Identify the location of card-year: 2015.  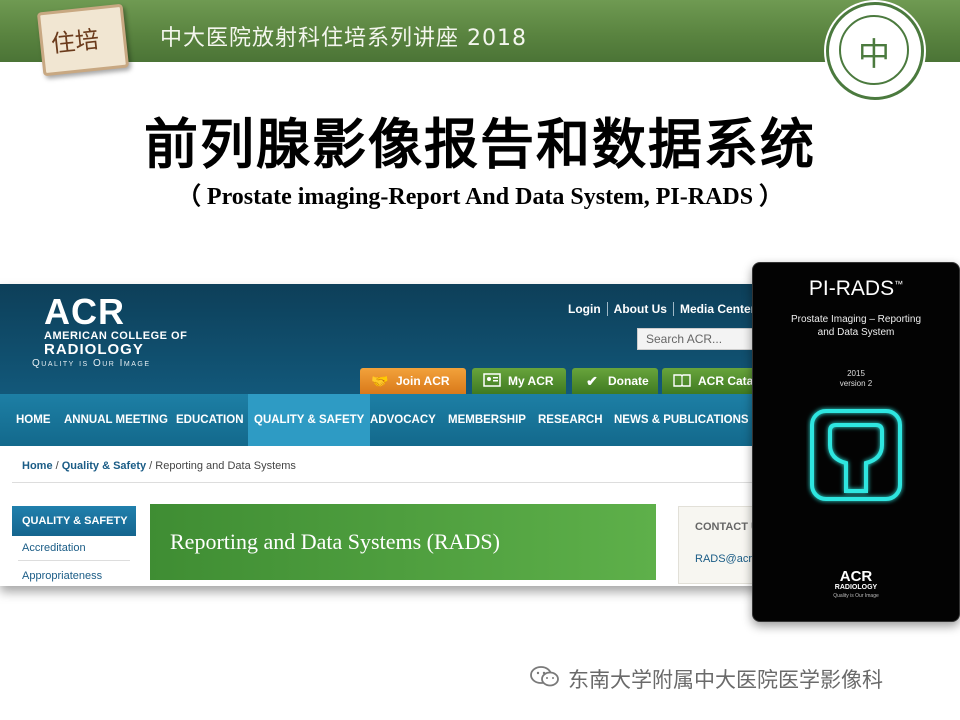
(856, 373).